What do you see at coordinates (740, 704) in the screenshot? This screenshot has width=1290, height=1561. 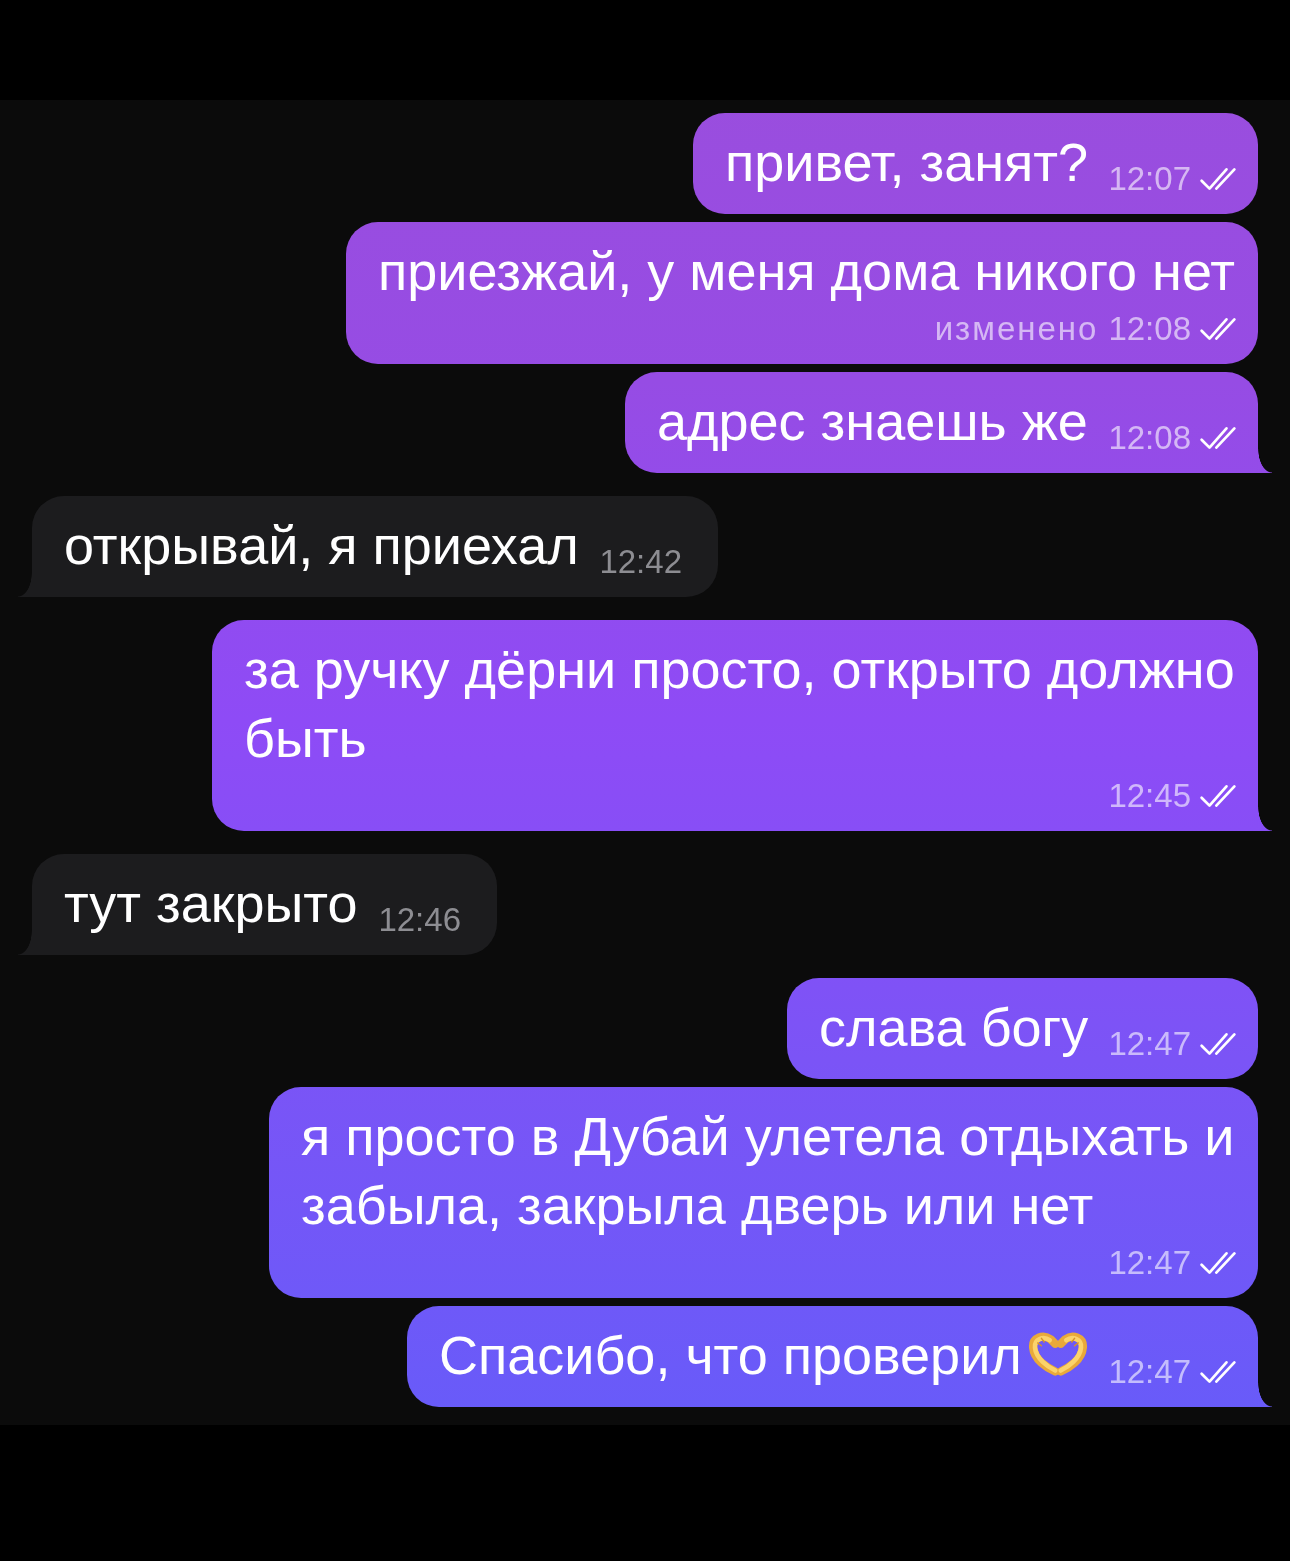 I see `message-text: за ручку дёрни просто, открыто должно быть` at bounding box center [740, 704].